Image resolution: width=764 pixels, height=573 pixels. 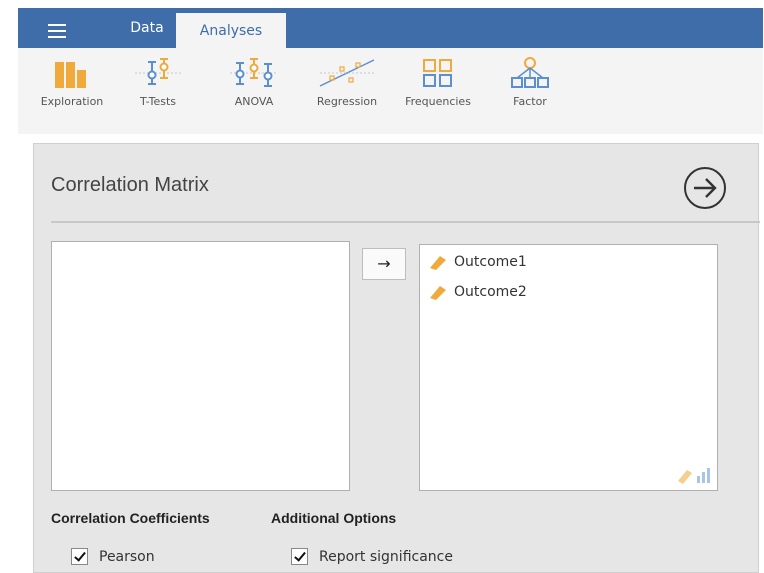 I want to click on variable-name: Outcome2, so click(x=490, y=292).